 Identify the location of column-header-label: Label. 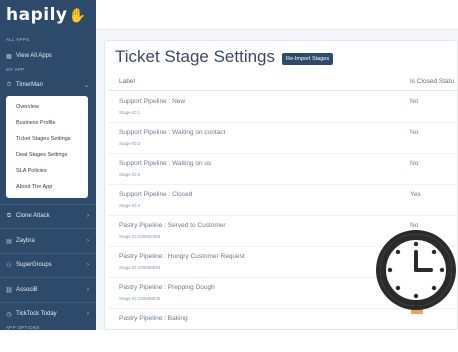
(127, 81).